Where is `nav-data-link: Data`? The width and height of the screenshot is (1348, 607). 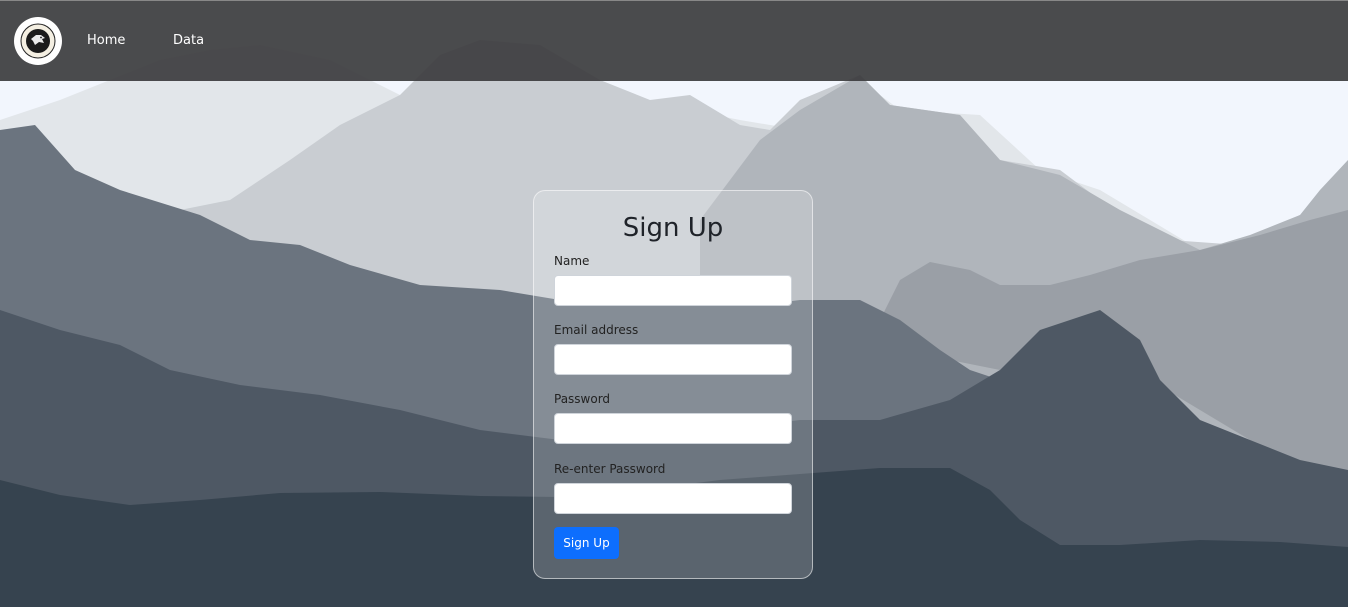
nav-data-link: Data is located at coordinates (188, 40).